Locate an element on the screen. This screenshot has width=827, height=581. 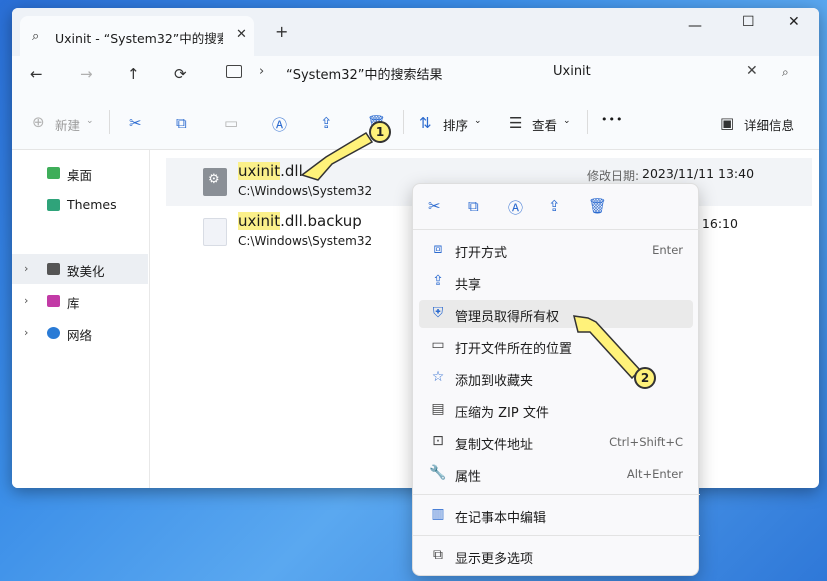
open-with-icon: ⧈ is located at coordinates (438, 249).